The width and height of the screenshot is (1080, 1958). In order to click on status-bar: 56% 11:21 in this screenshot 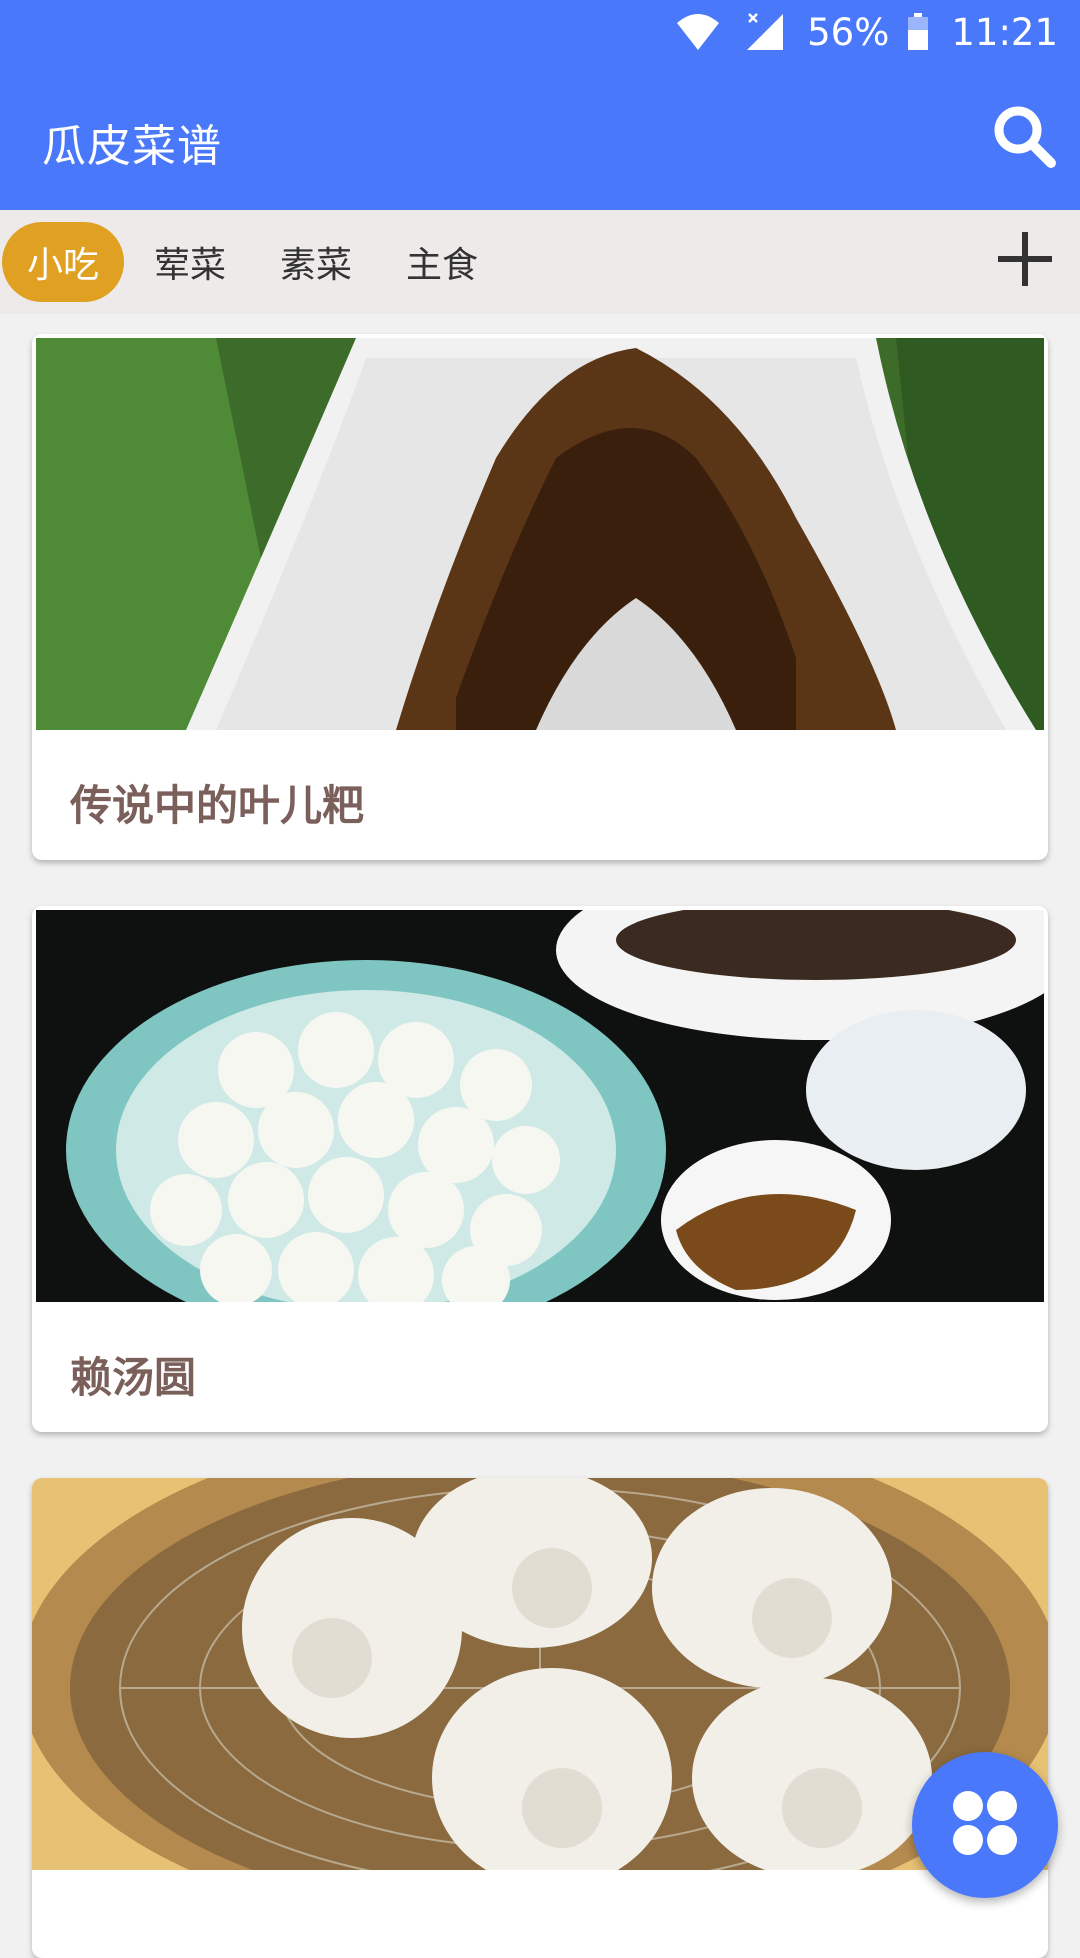, I will do `click(540, 32)`.